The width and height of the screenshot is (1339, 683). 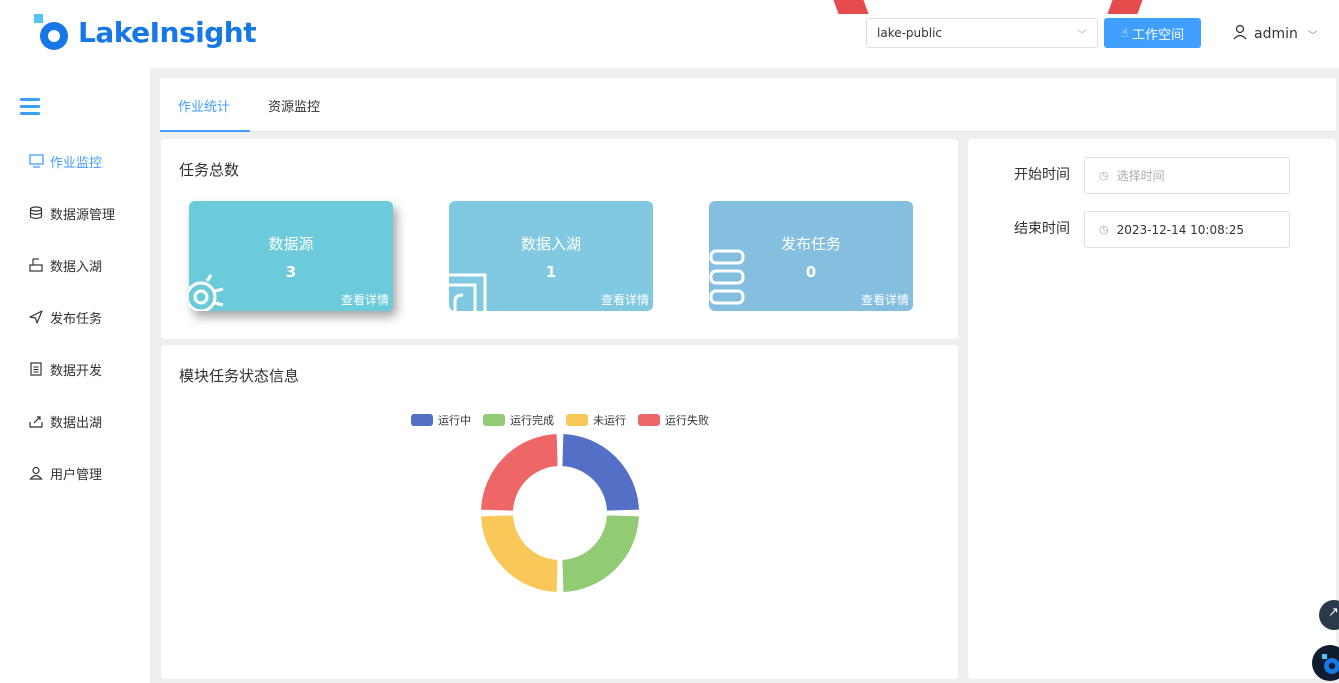 I want to click on sidebar-item-data-dev: 数据开发, so click(x=65, y=369).